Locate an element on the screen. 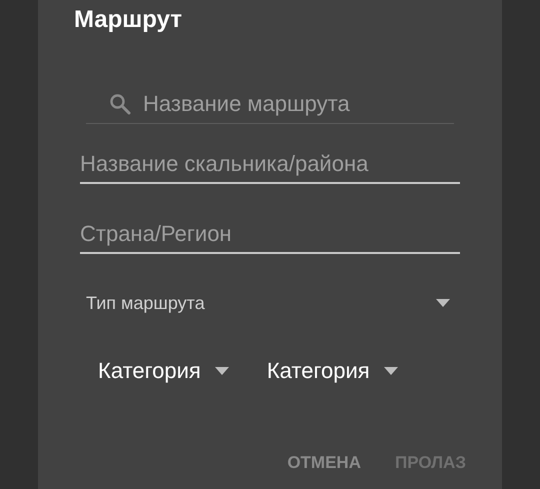  input-field: Страна/Регион is located at coordinates (270, 237).